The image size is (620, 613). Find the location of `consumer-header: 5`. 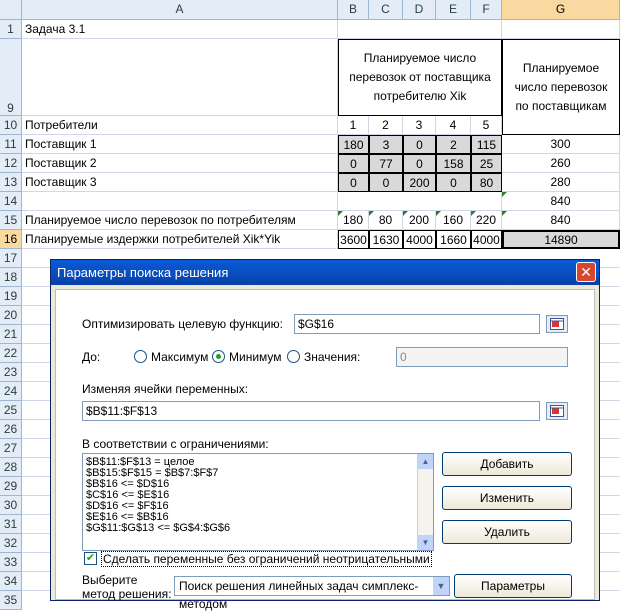

consumer-header: 5 is located at coordinates (486, 125).